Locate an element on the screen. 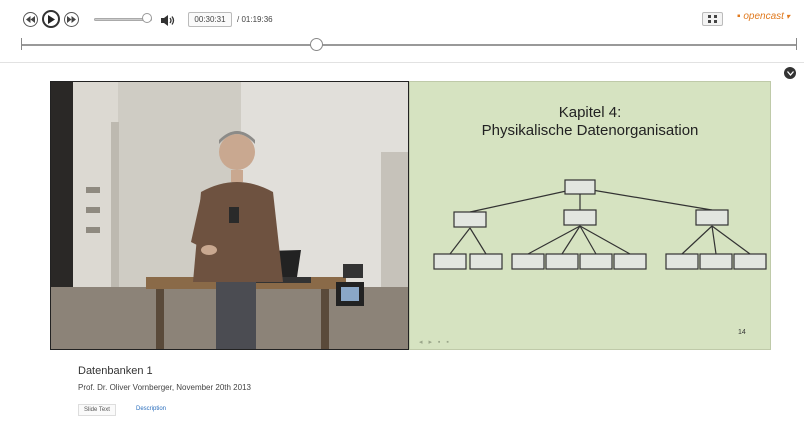 The image size is (804, 421). b-tree-diagram is located at coordinates (600, 224).